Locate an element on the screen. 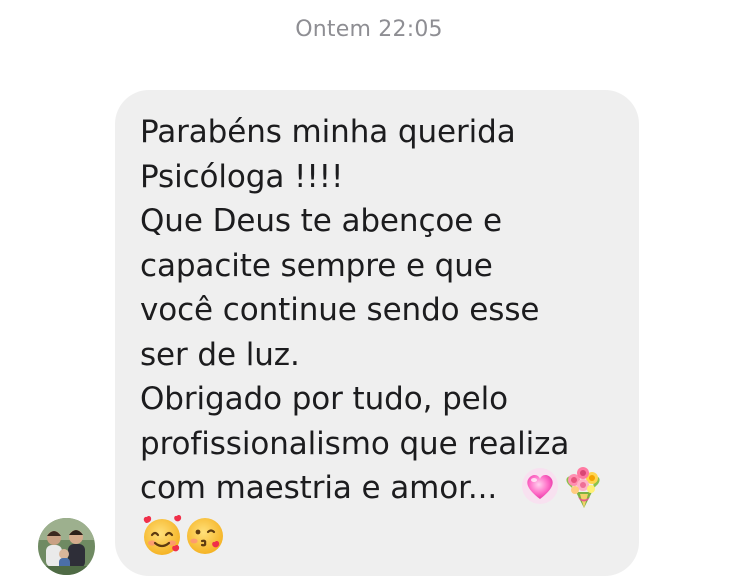  heart-icon is located at coordinates (540, 486).